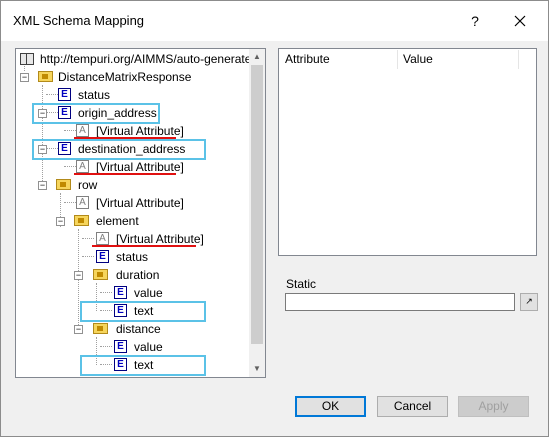 The height and width of the screenshot is (439, 551). What do you see at coordinates (400, 302) in the screenshot?
I see `static-input` at bounding box center [400, 302].